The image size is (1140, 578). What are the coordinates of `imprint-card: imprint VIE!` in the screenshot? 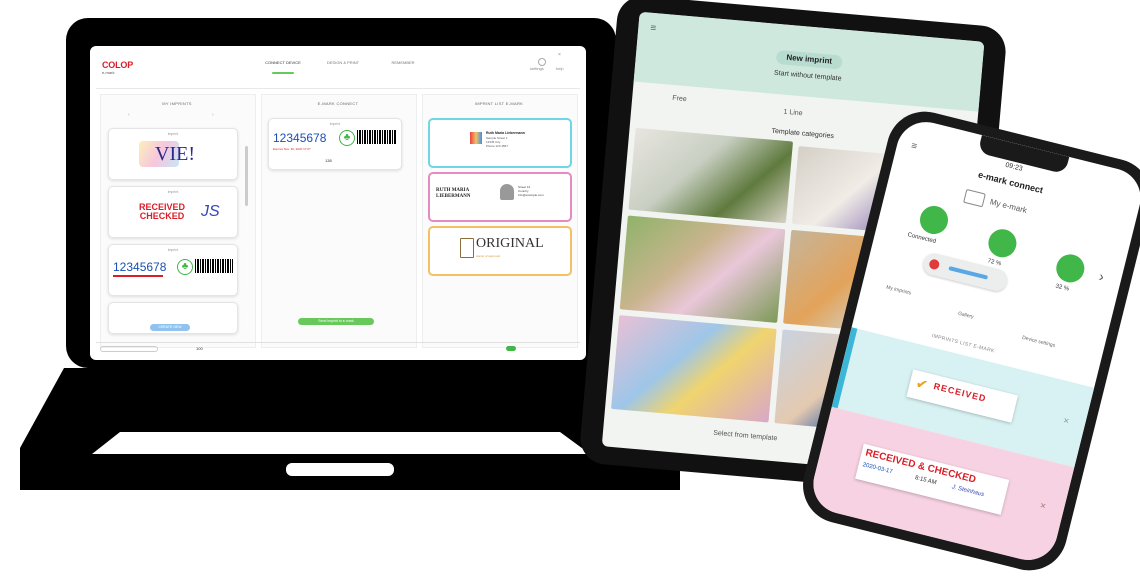 It's located at (173, 154).